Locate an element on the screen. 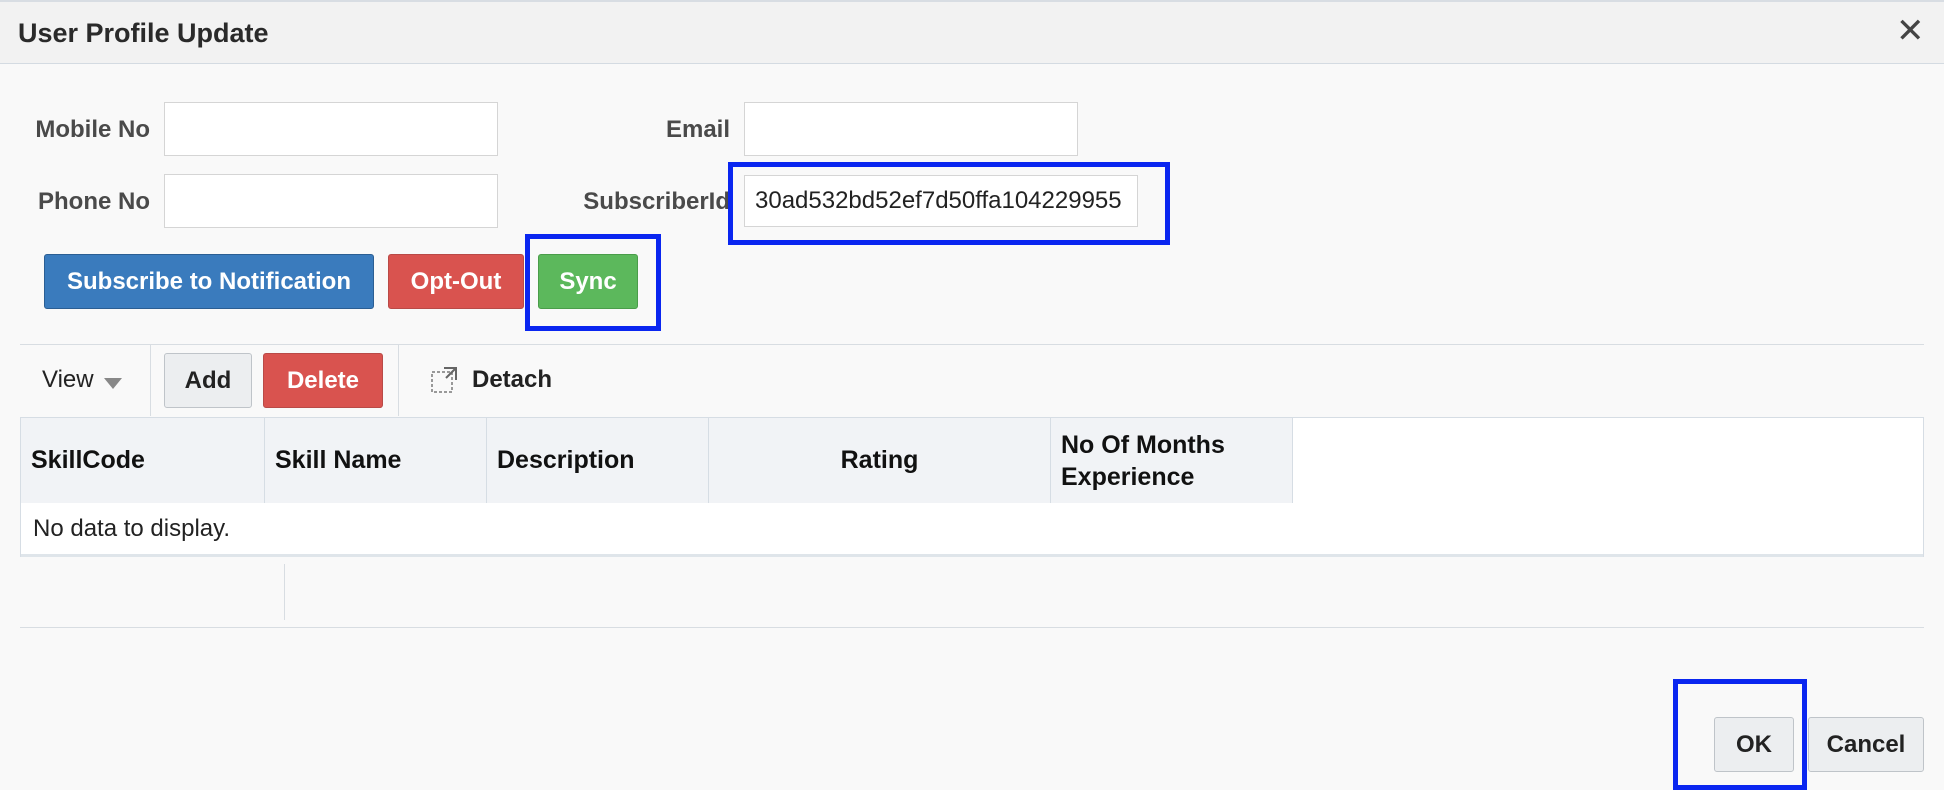  highlight-sync is located at coordinates (593, 282).